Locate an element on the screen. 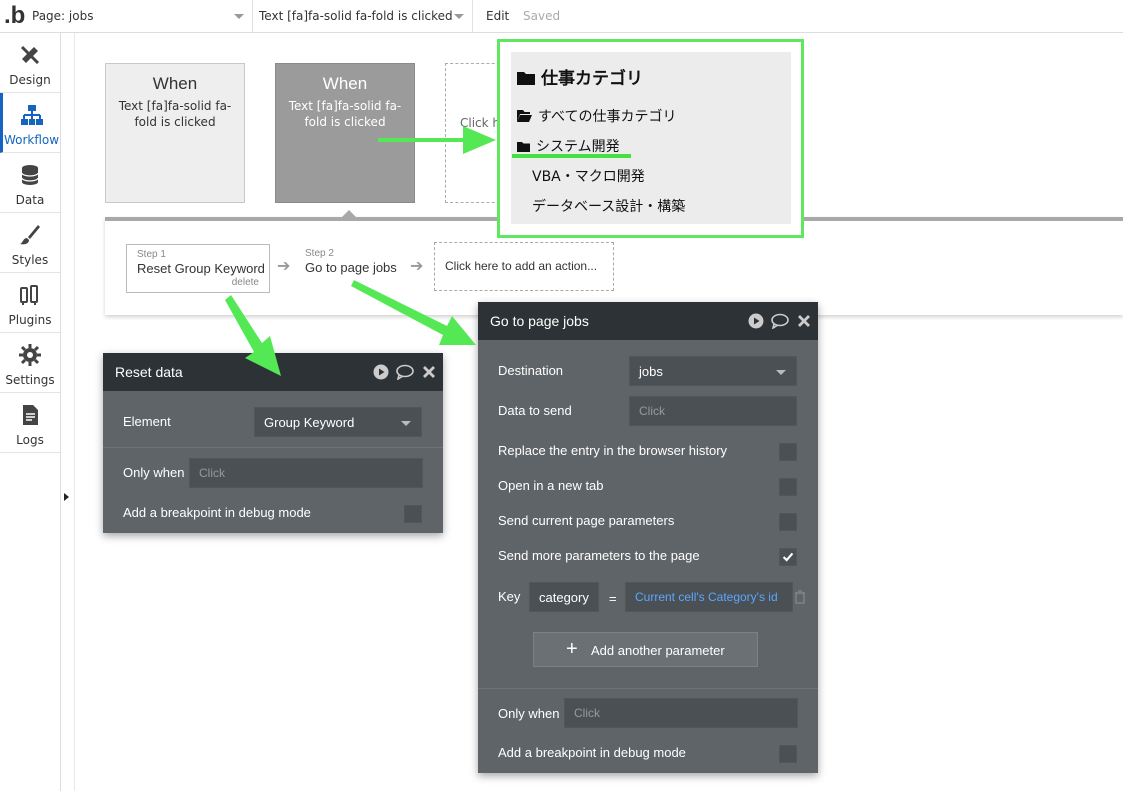 This screenshot has width=1123, height=791. step-name: Reset Group Keyword is located at coordinates (201, 268).